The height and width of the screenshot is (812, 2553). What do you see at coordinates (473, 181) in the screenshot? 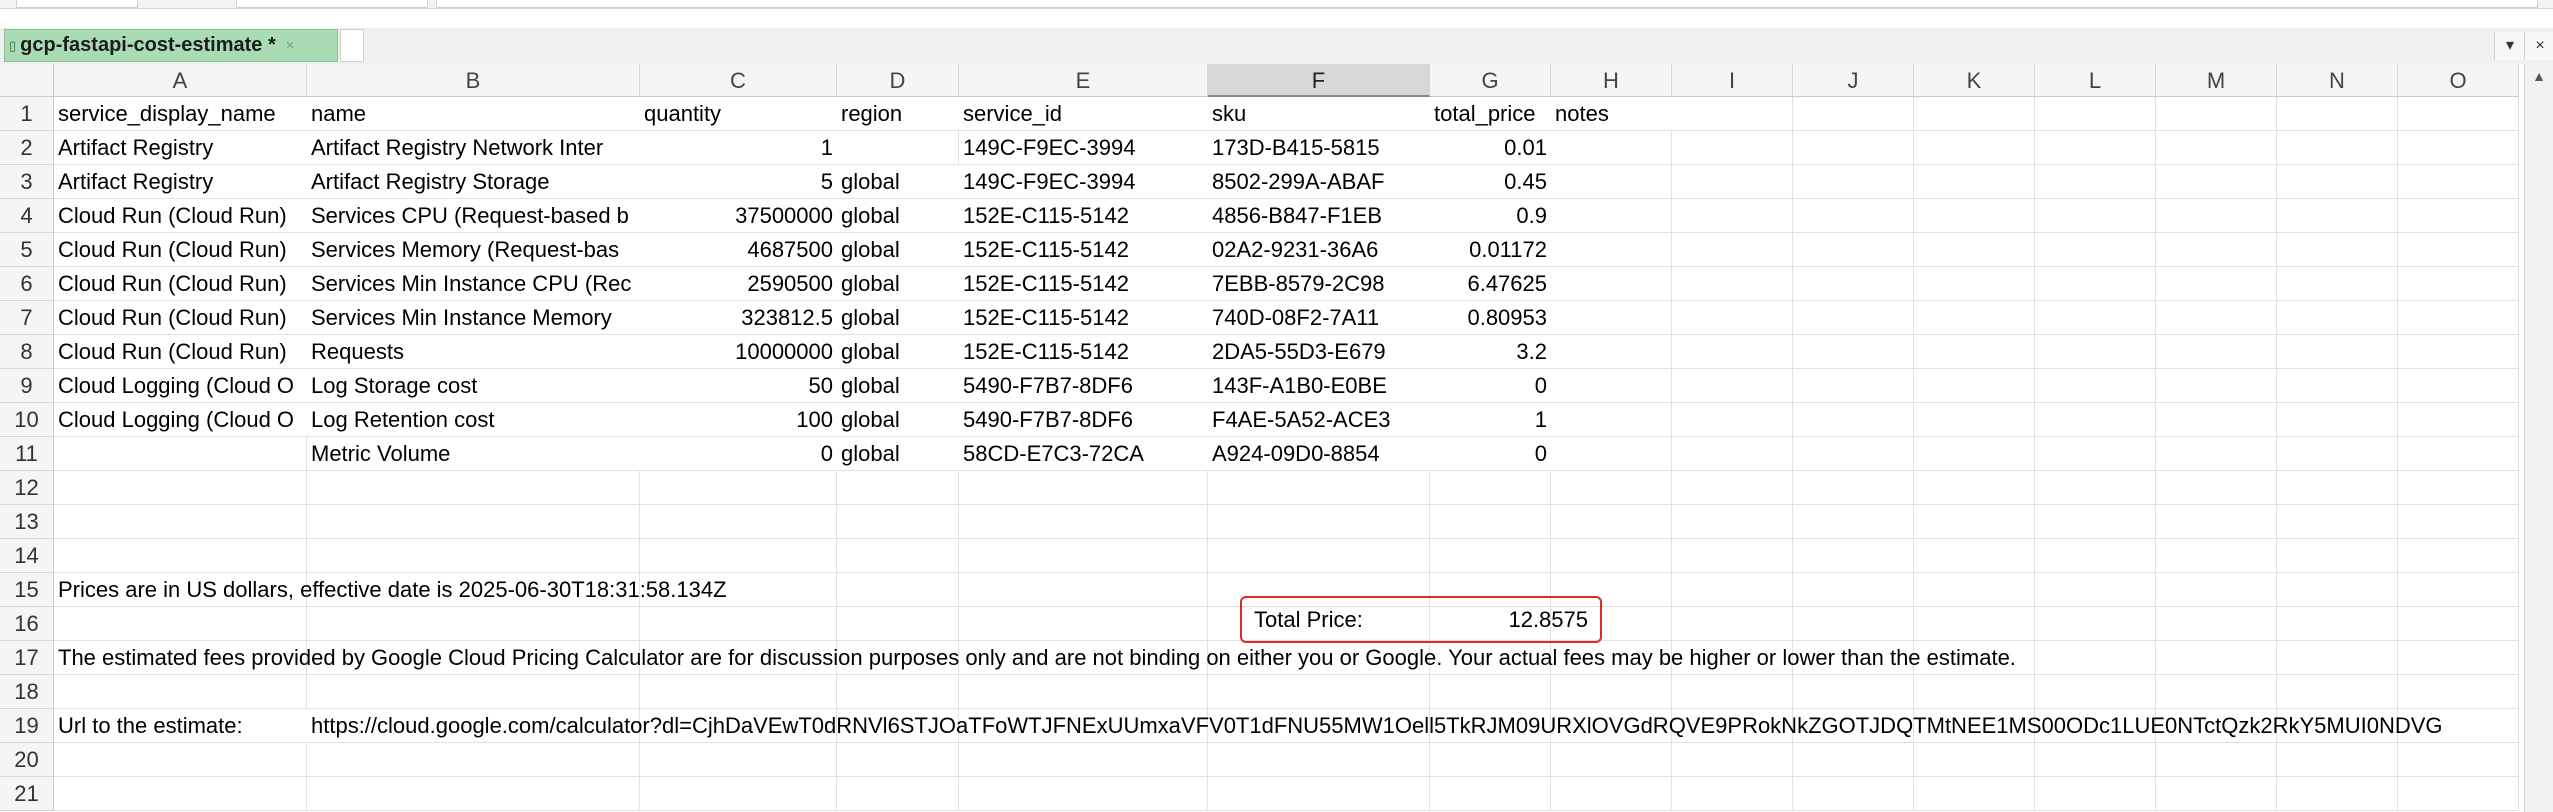
I see `table-cell: Artifact Registry Storage` at bounding box center [473, 181].